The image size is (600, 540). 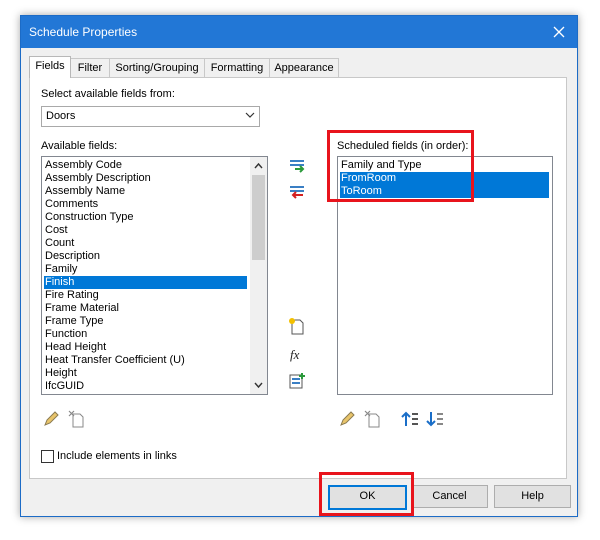 I want to click on close-icon, so click(x=559, y=32).